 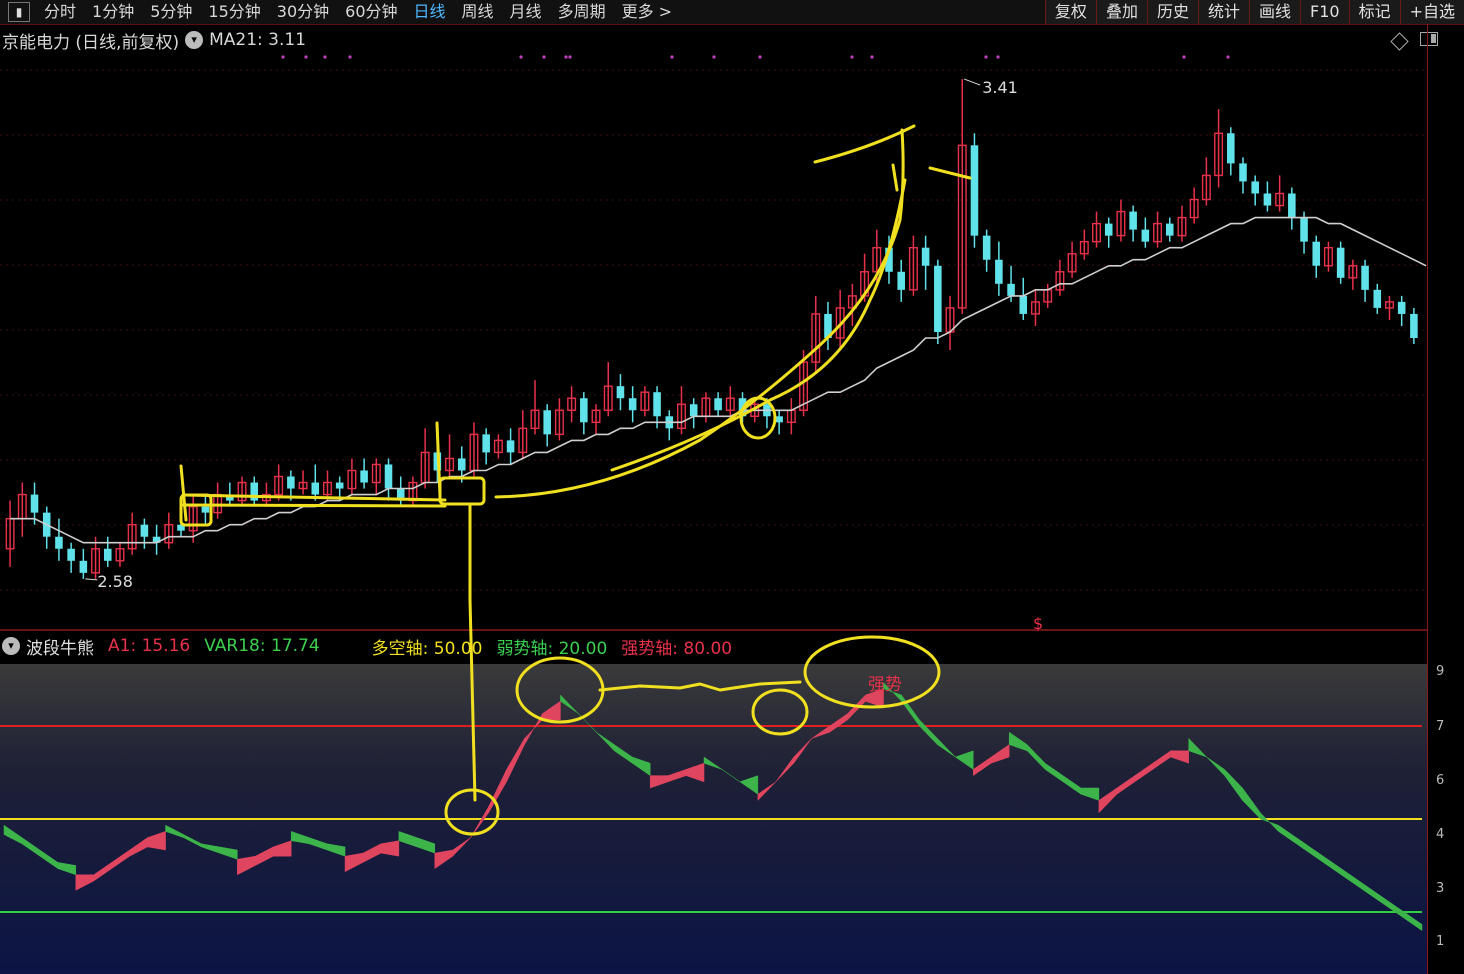 I want to click on zone-label: 强势, so click(x=885, y=685).